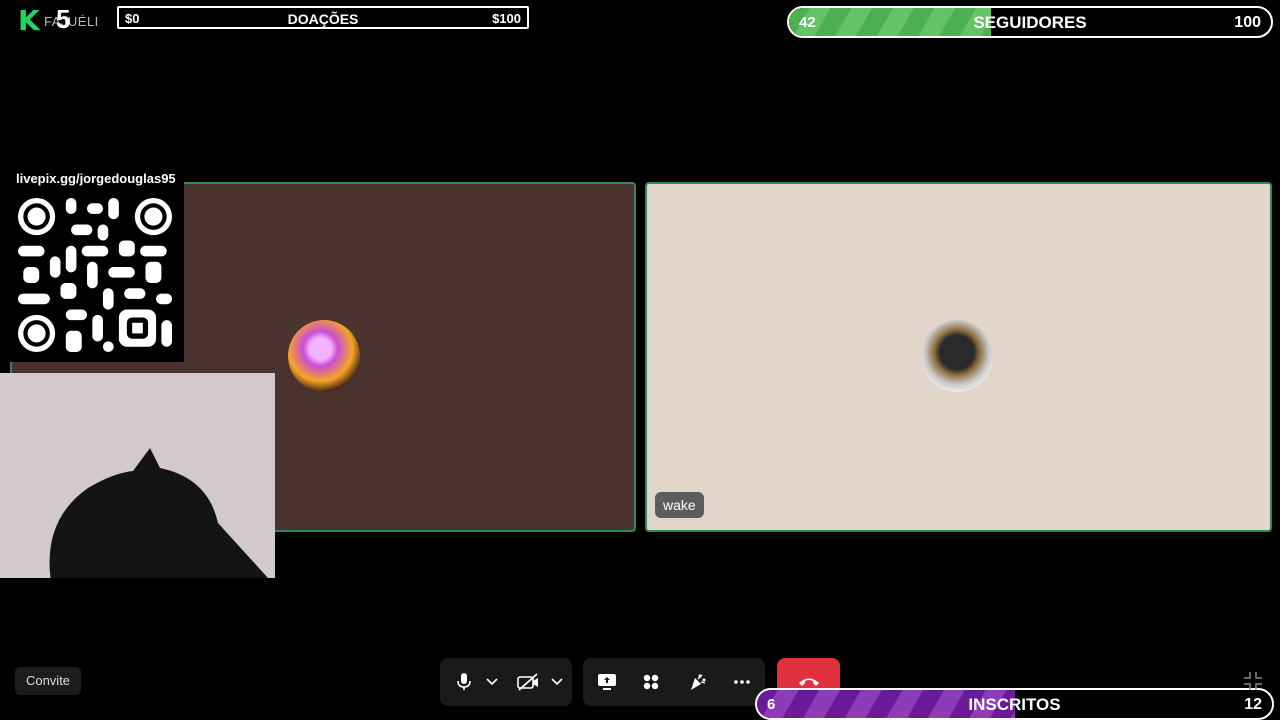  I want to click on participant-name-tag: wake, so click(679, 505).